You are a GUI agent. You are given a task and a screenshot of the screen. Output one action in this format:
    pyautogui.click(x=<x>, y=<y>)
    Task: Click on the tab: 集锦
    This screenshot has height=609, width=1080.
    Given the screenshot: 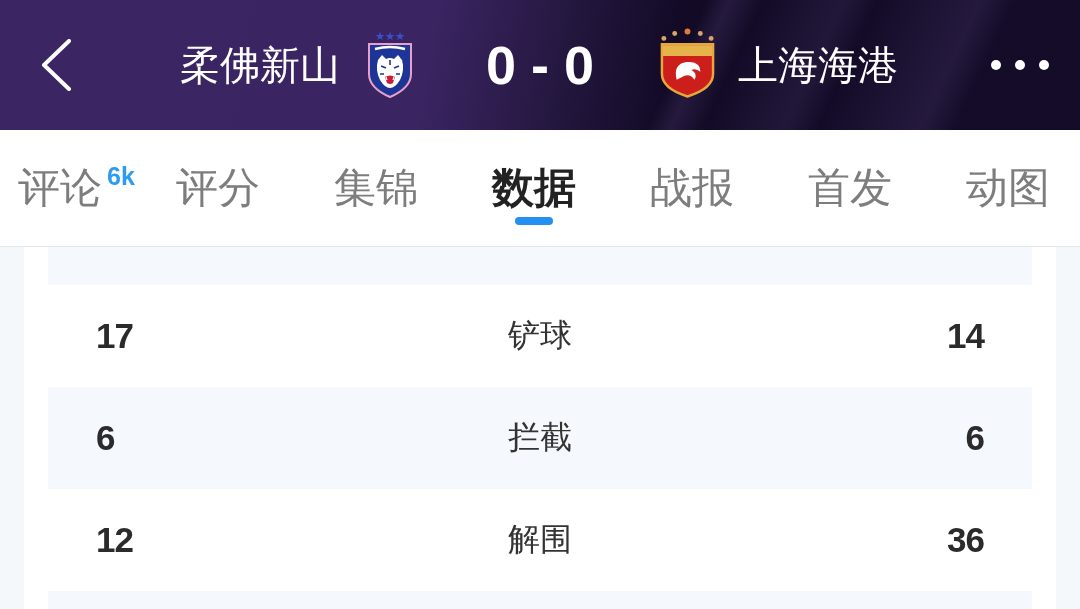 What is the action you would take?
    pyautogui.click(x=376, y=194)
    